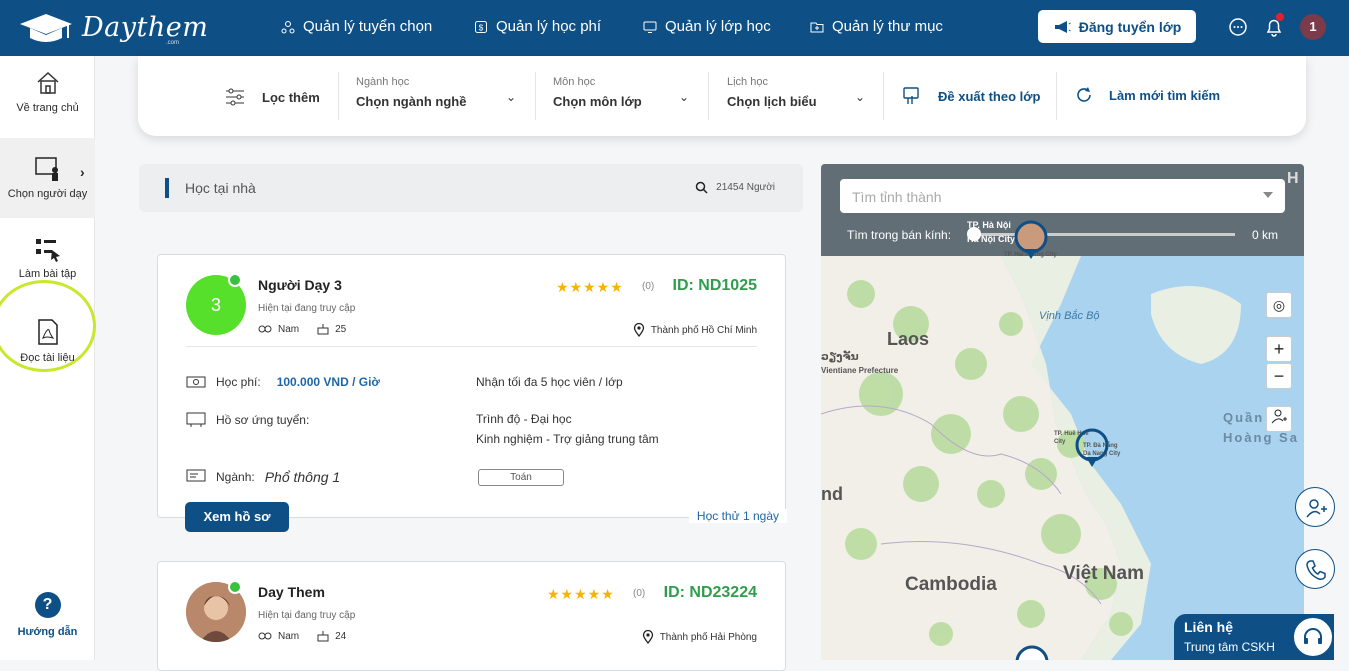  What do you see at coordinates (196, 382) in the screenshot?
I see `cash-icon` at bounding box center [196, 382].